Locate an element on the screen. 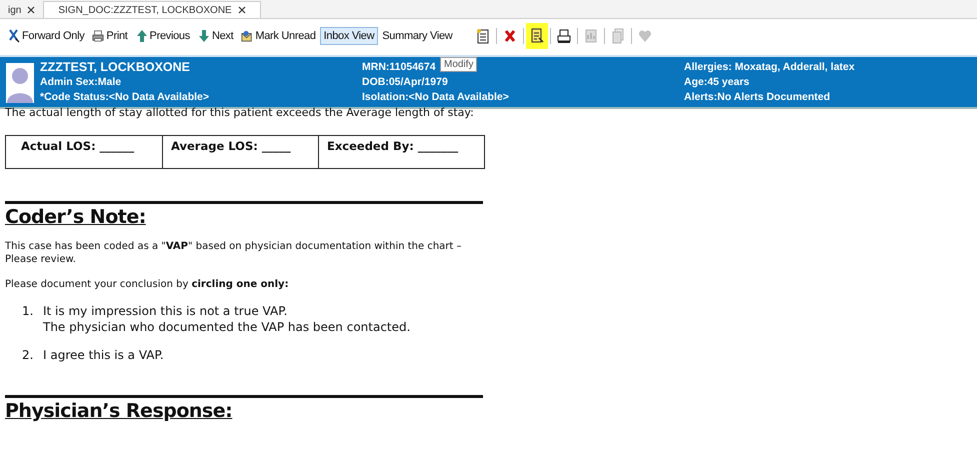  table-cell: Actual LOS: ______ is located at coordinates (77, 146).